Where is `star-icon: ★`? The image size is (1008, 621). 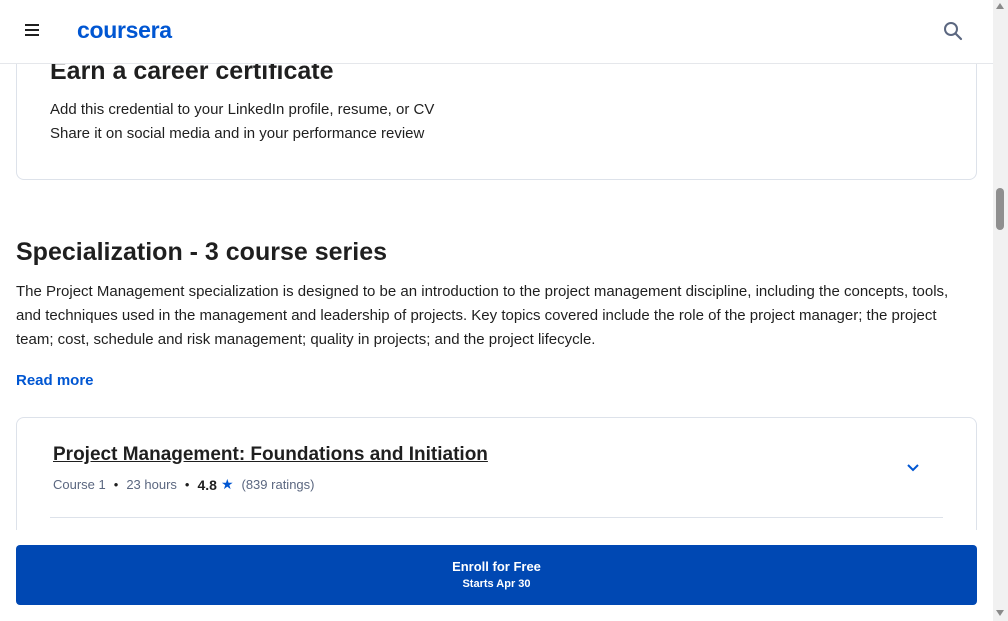
star-icon: ★ is located at coordinates (227, 484).